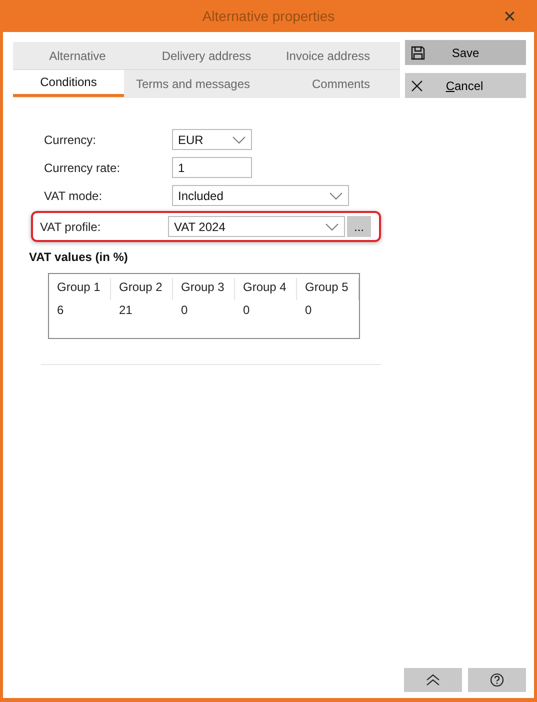  Describe the element at coordinates (204, 289) in the screenshot. I see `column-header: Group 3` at that location.